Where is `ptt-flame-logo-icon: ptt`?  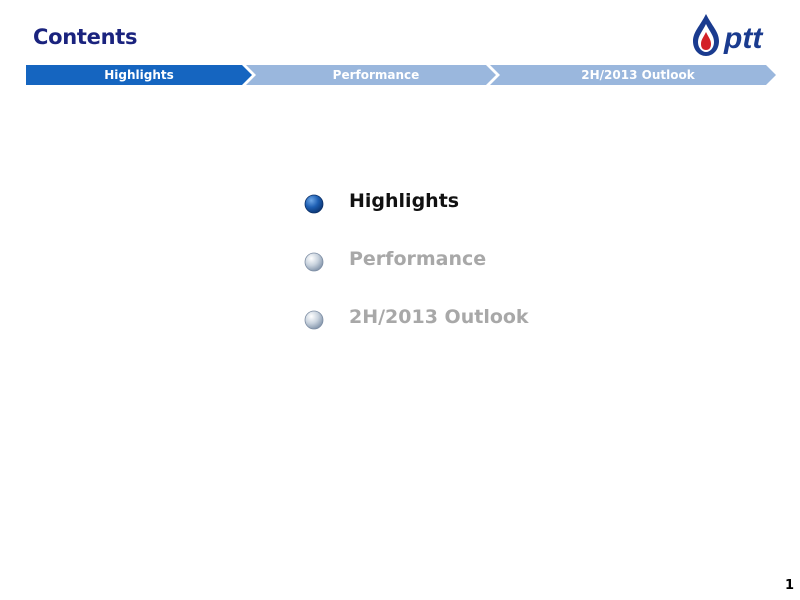
ptt-flame-logo-icon: ptt is located at coordinates (728, 35).